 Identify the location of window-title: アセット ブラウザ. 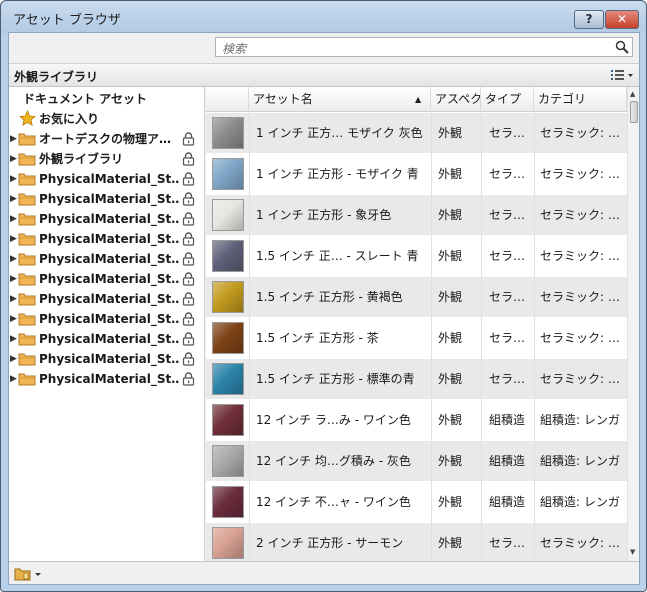
(67, 20).